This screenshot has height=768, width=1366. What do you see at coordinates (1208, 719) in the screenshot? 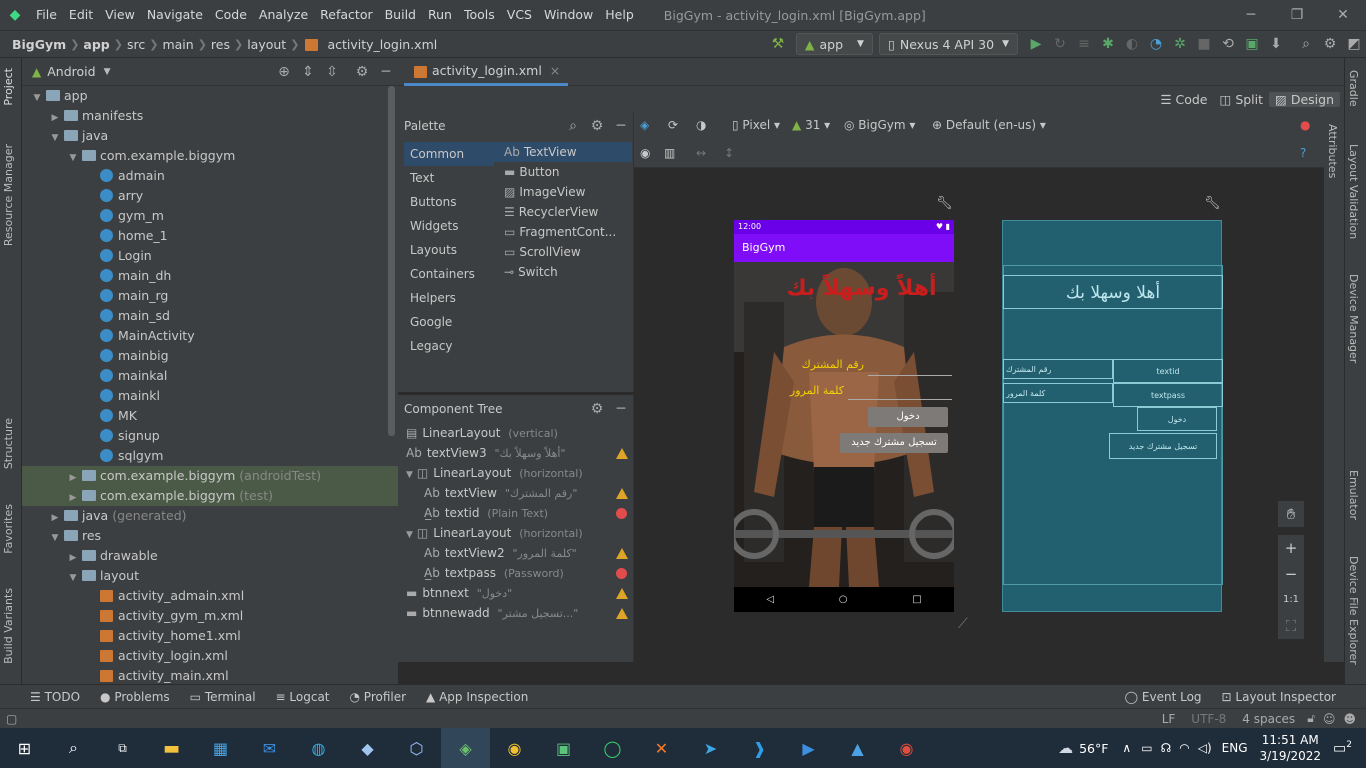
I see `file-encoding: UTF-8` at bounding box center [1208, 719].